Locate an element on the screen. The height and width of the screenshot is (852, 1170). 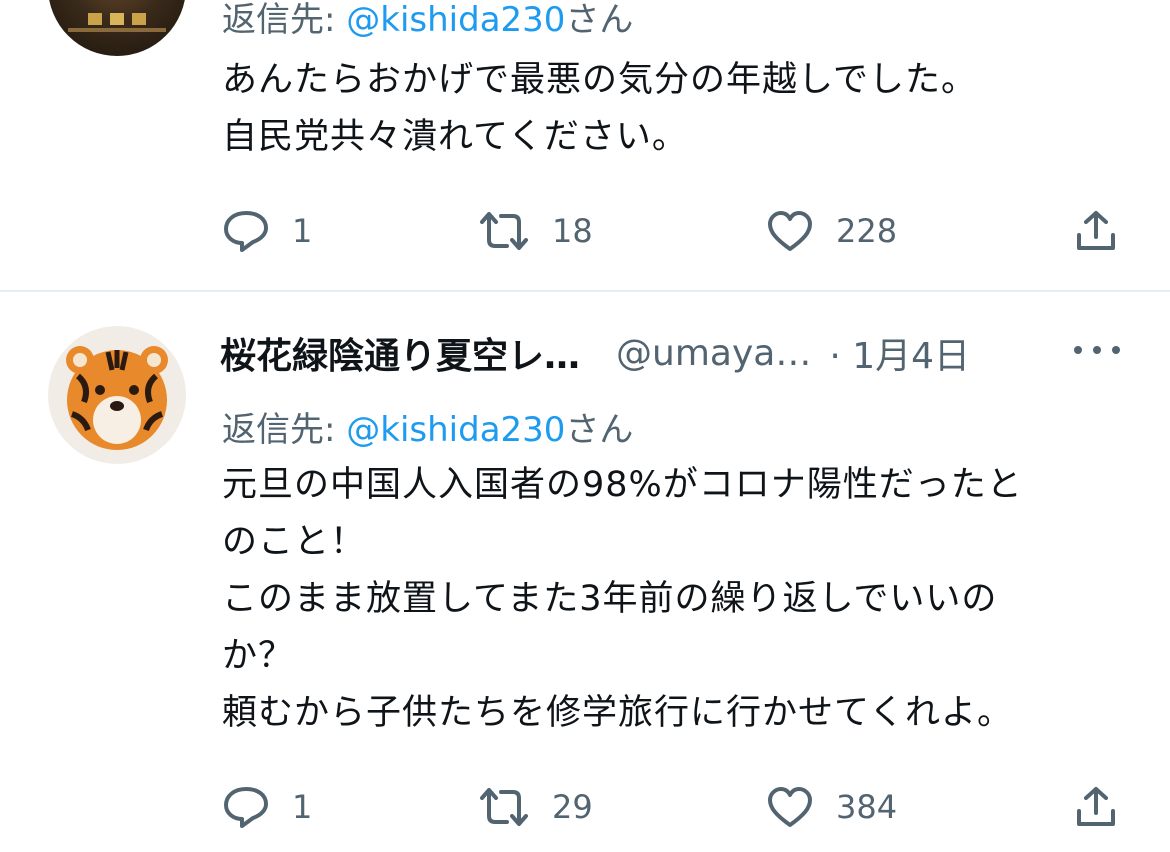
tweet-text-line: あんたらおかげで最悪の気分の年越しでした。 is located at coordinates (599, 80).